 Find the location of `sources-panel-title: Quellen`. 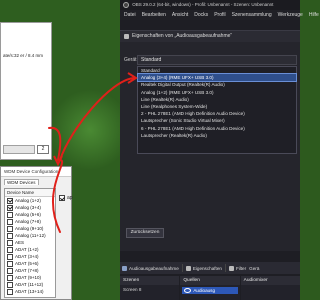

sources-panel-title: Quellen is located at coordinates (210, 280).